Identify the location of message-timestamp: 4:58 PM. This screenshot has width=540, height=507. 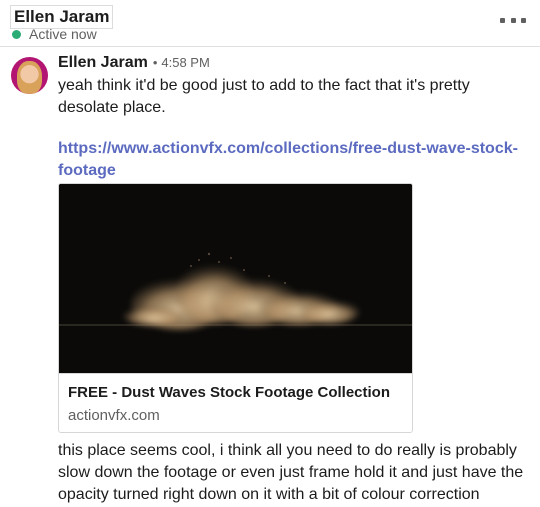
(185, 62).